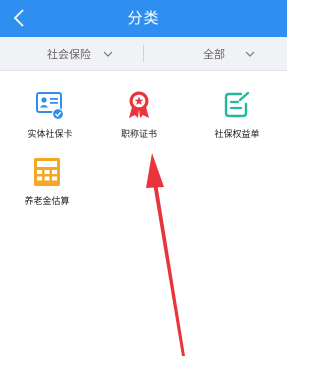  I want to click on item-label: 实体社保卡, so click(50, 135).